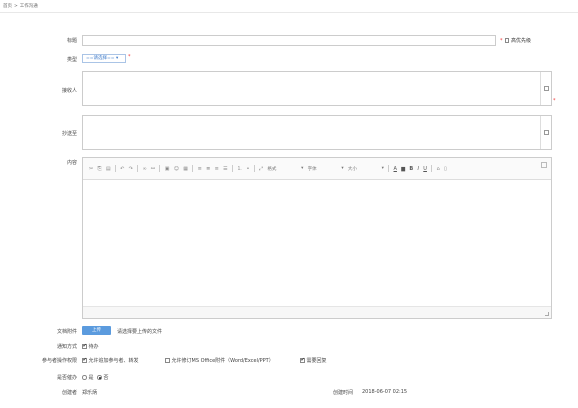 The height and width of the screenshot is (408, 578). Describe the element at coordinates (122, 169) in the screenshot. I see `undo-icon: ↶` at that location.